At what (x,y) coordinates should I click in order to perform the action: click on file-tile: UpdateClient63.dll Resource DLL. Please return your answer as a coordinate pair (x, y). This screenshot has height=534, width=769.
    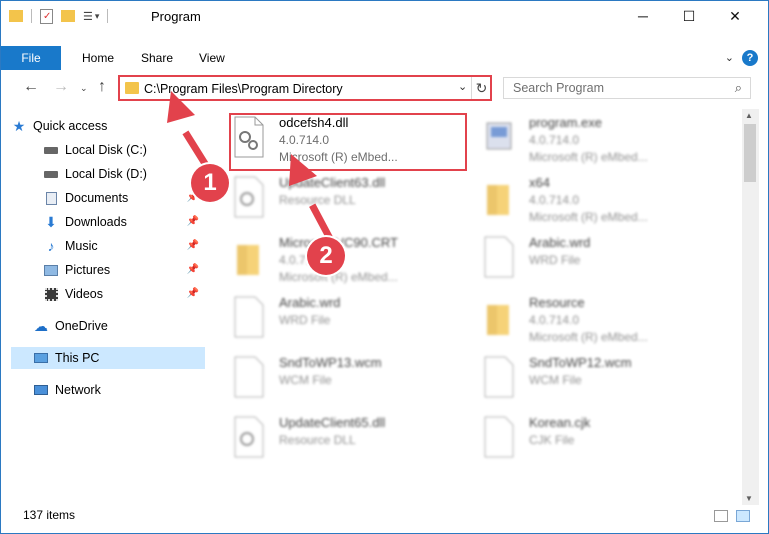
    Looking at the image, I should click on (347, 197).